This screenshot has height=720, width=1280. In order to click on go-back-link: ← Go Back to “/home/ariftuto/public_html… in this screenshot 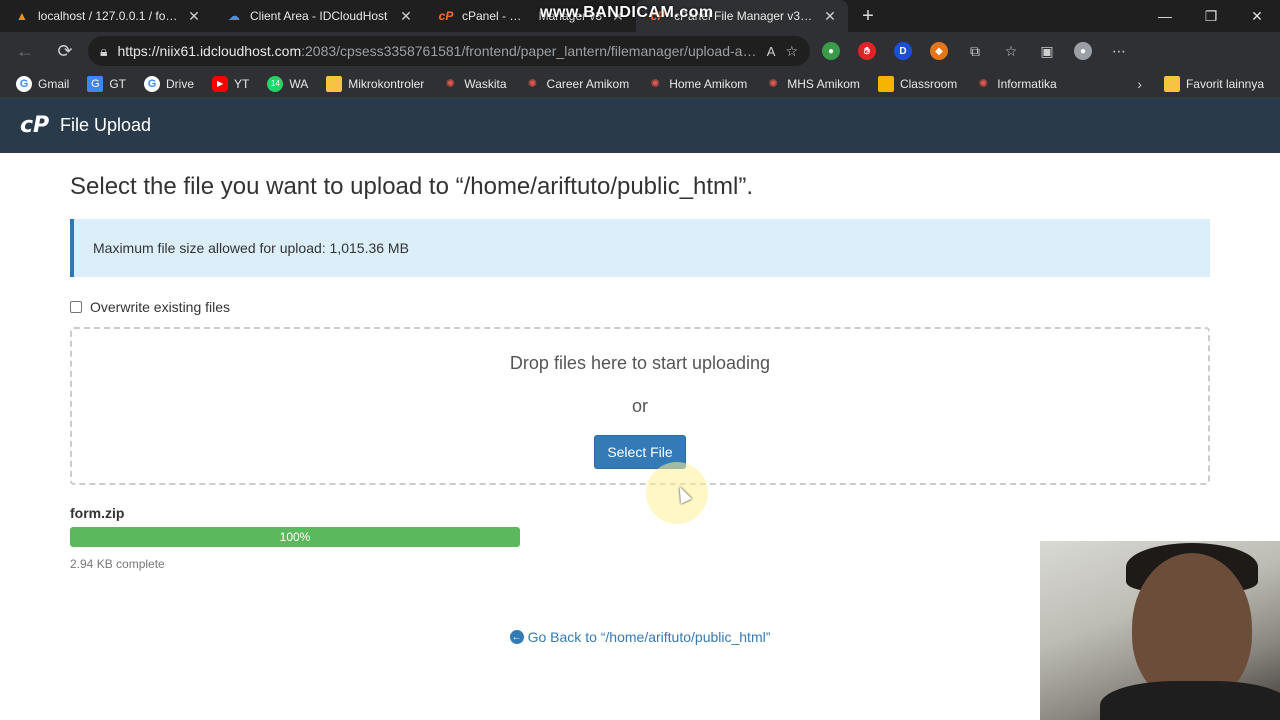, I will do `click(640, 637)`.